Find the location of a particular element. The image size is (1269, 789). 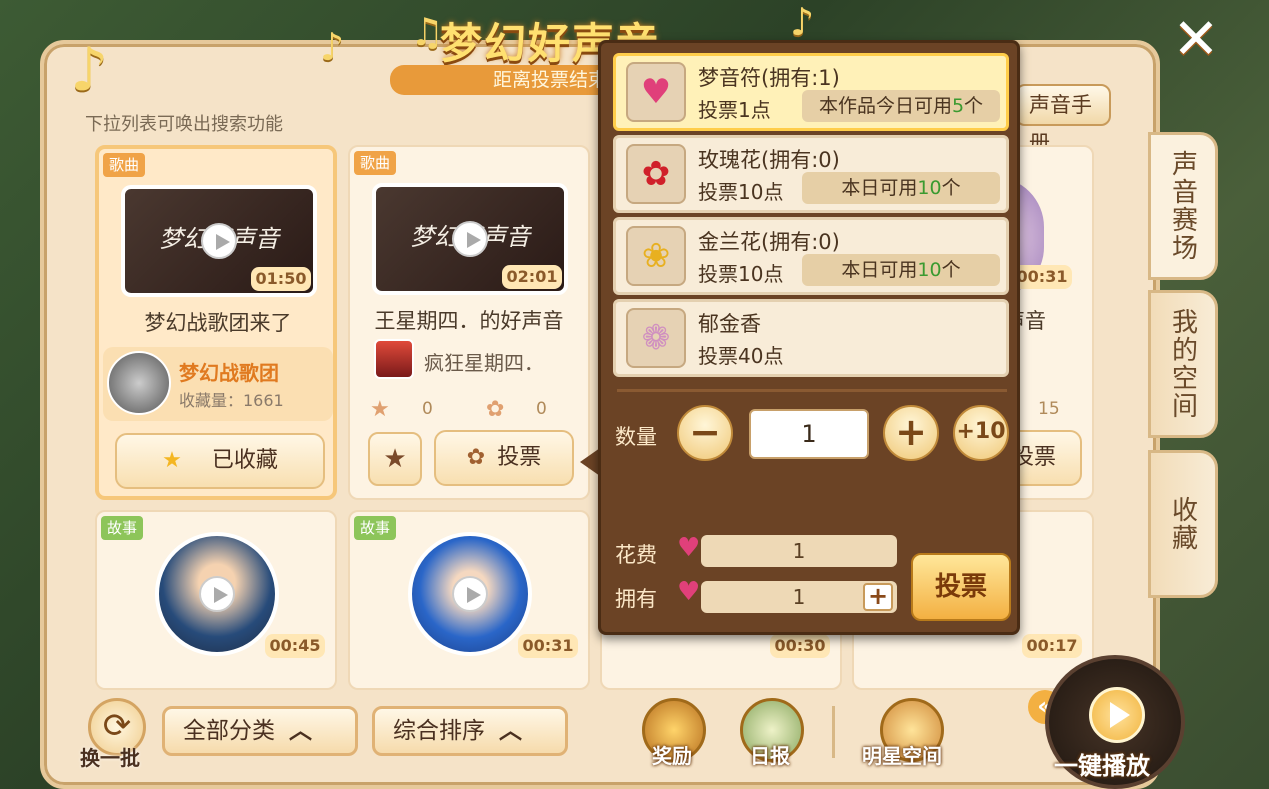

item-cost: 投票40点 is located at coordinates (741, 356).